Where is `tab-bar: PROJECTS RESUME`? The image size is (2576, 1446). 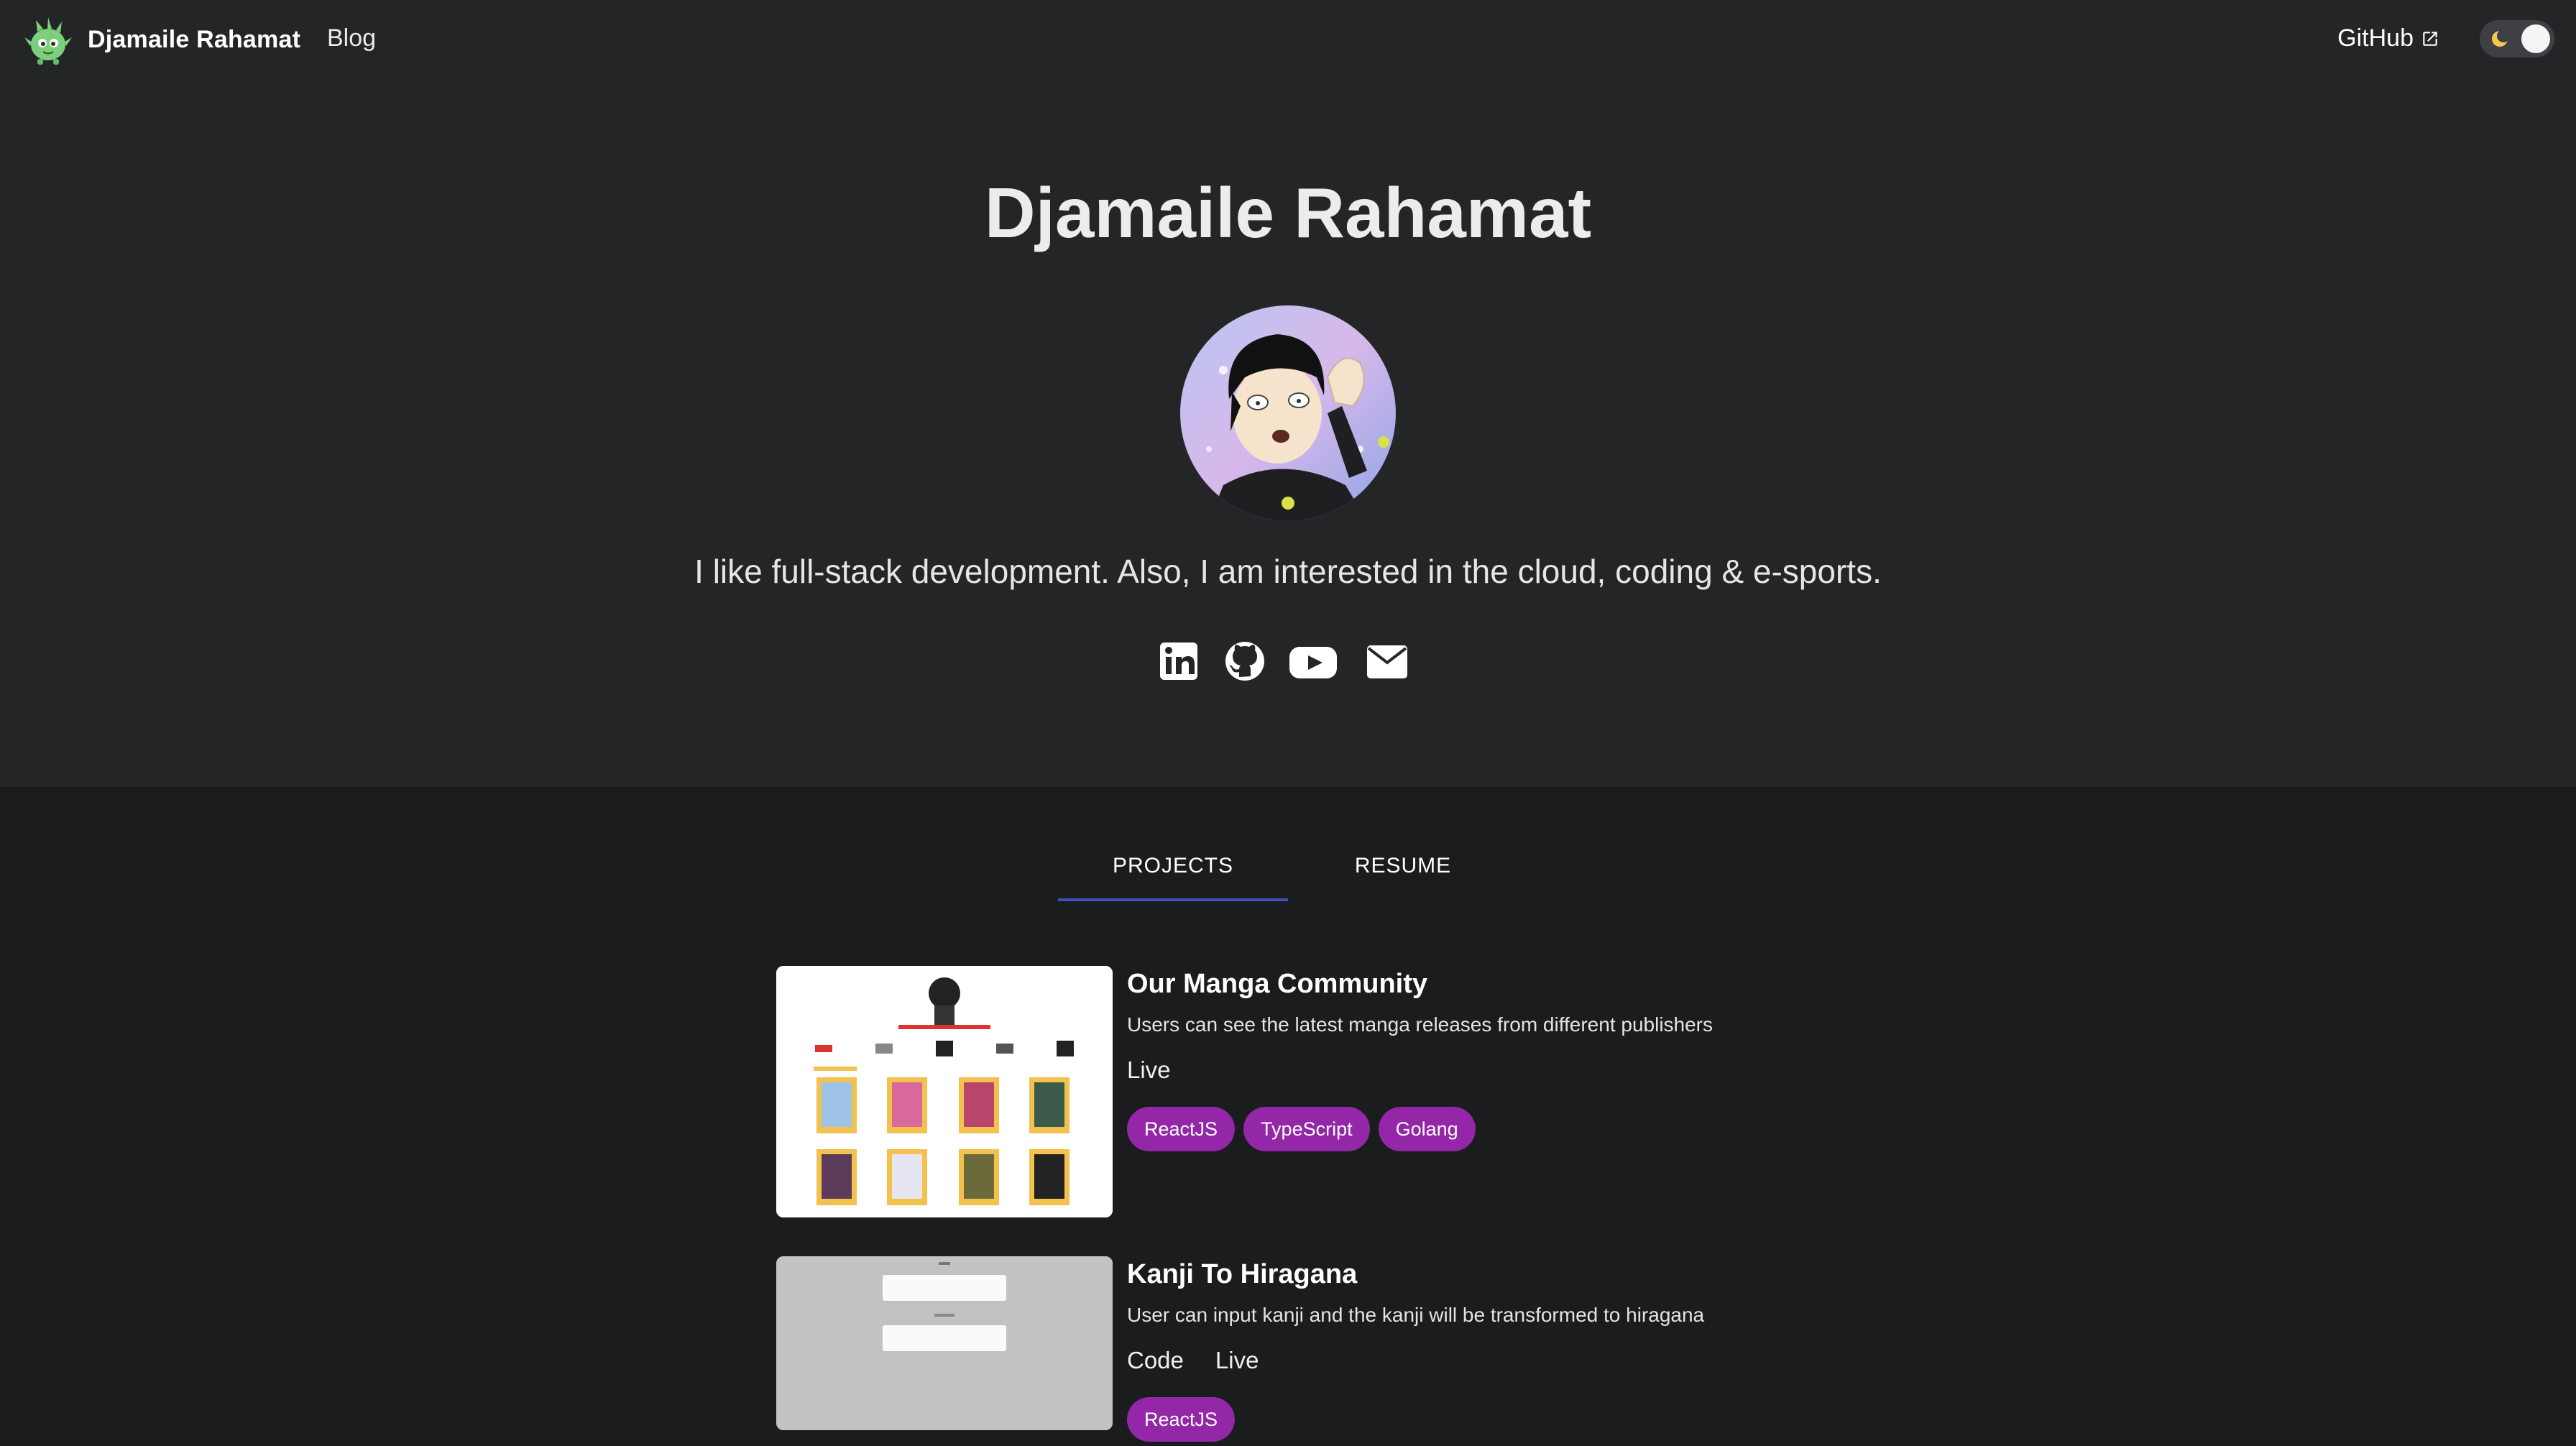
tab-bar: PROJECTS RESUME is located at coordinates (1288, 869).